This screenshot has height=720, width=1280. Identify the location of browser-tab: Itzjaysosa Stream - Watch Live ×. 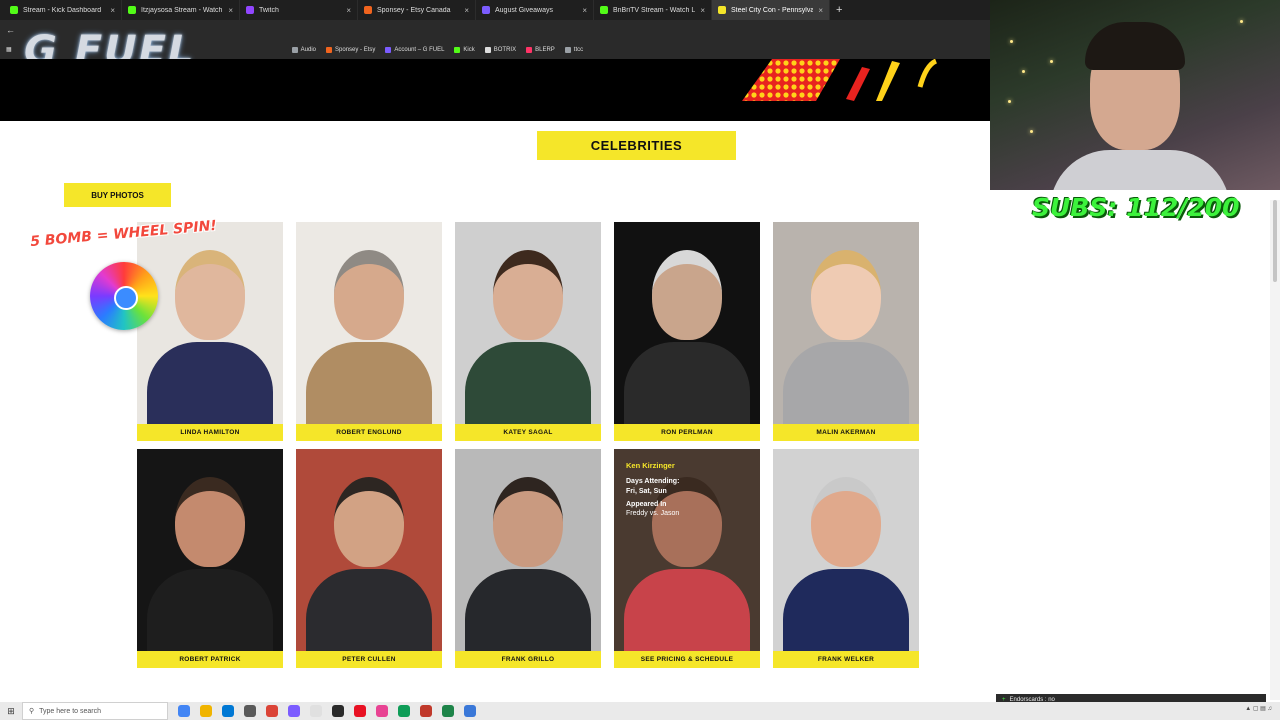
(181, 10).